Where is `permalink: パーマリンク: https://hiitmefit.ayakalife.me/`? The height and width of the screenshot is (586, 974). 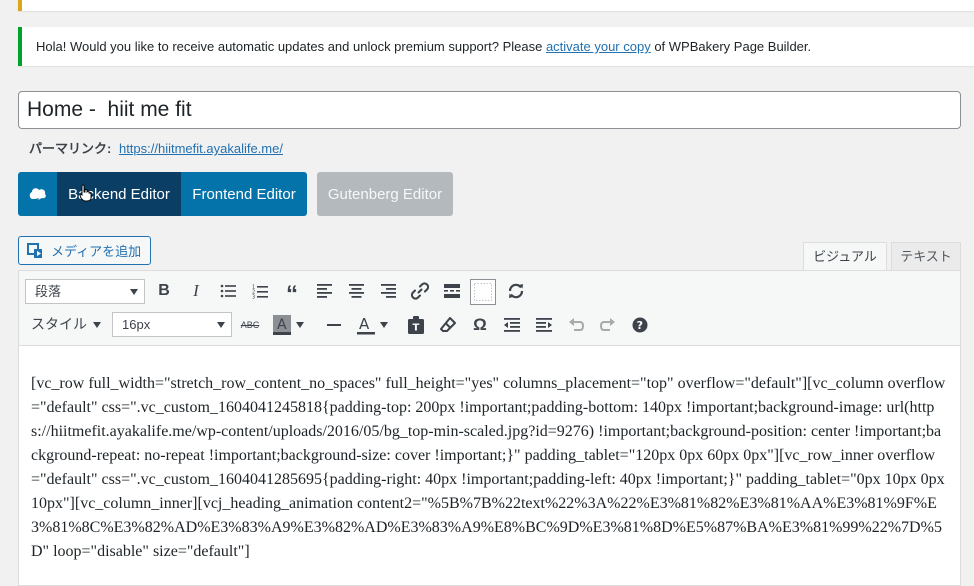 permalink: パーマリンク: https://hiitmefit.ayakalife.me/ is located at coordinates (156, 149).